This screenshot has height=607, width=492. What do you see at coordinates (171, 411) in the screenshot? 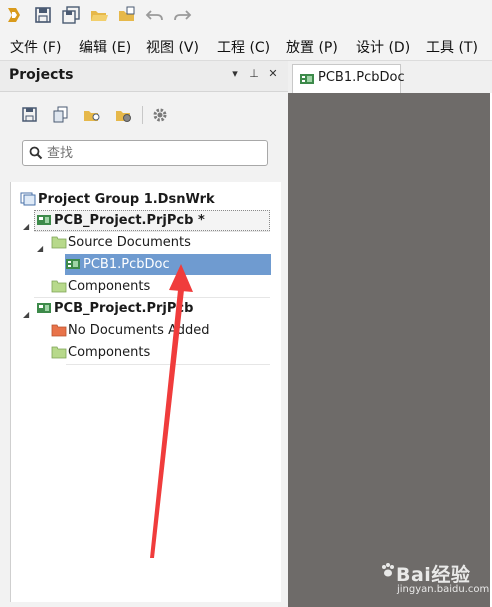
I see `annotation-arrow` at bounding box center [171, 411].